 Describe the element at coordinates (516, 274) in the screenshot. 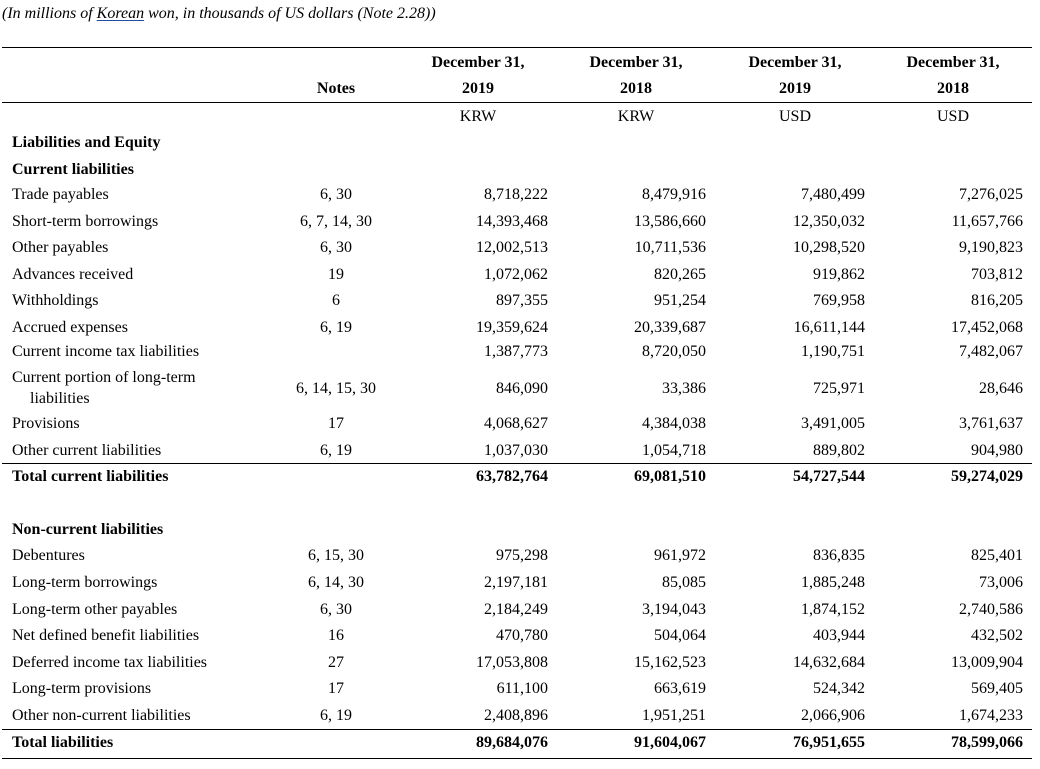

I see `row-value-krw-2019: 1,072,062` at that location.